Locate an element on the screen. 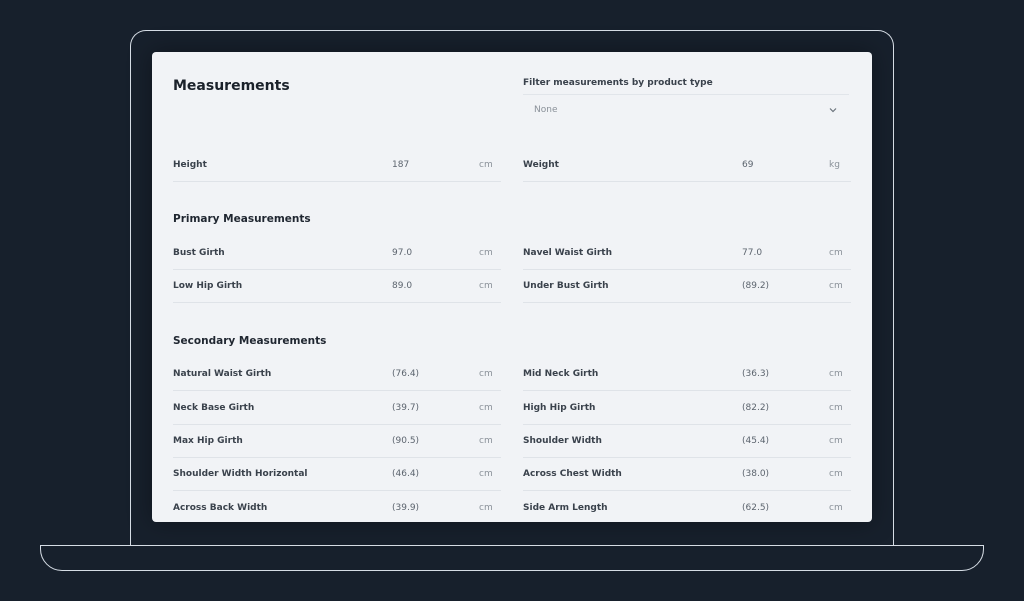 The image size is (1024, 601). measurement-value: 69 is located at coordinates (748, 165).